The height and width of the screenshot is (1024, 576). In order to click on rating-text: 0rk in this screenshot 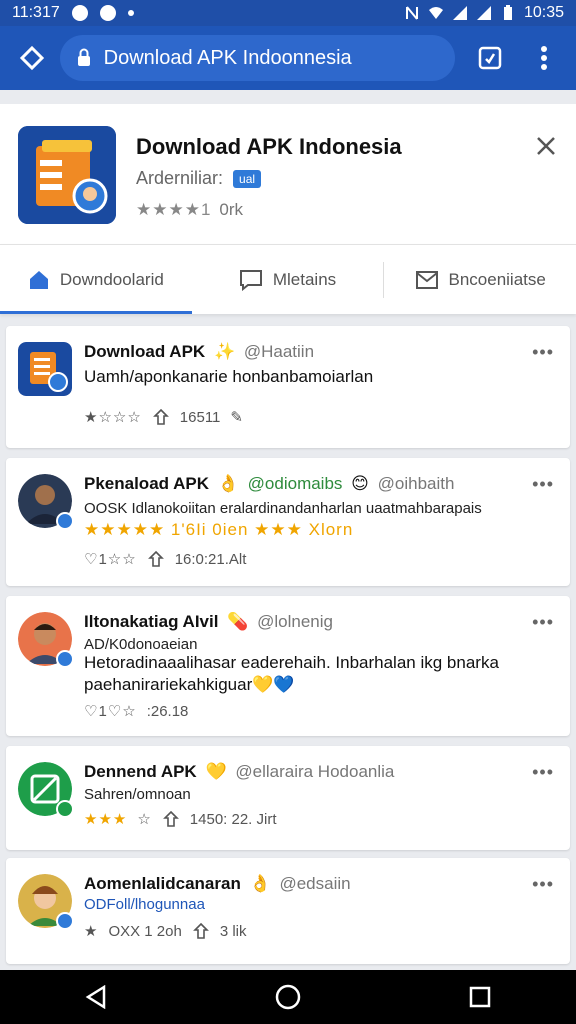, I will do `click(231, 209)`.